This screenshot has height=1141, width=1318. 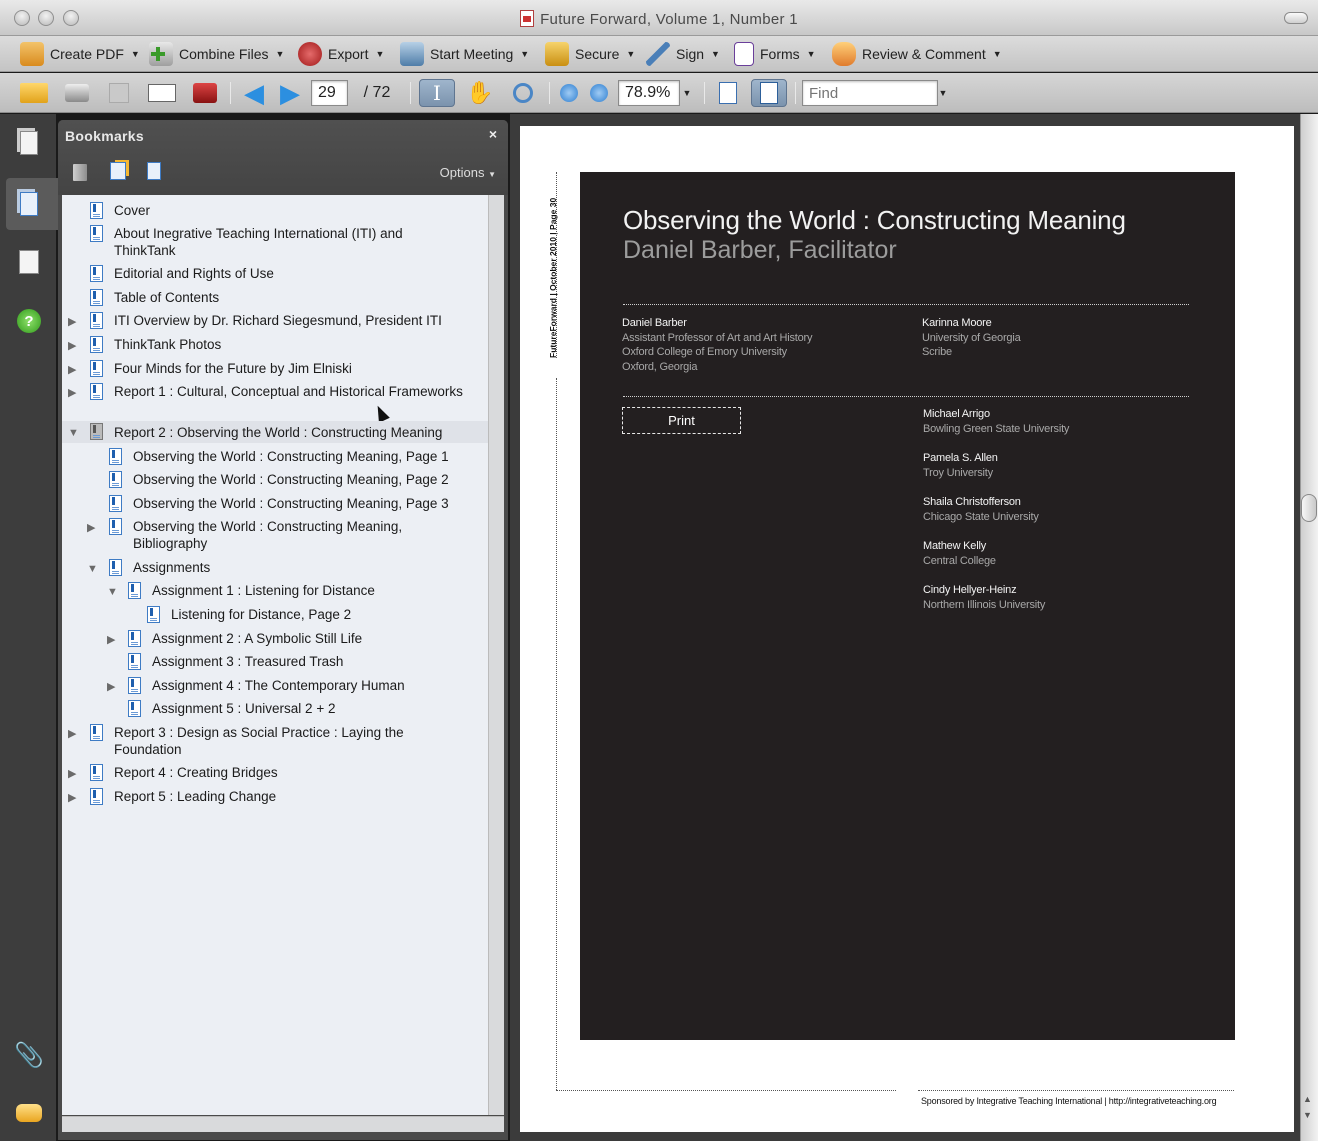 I want to click on bookmarks-horizontal-scrollbar, so click(x=283, y=1124).